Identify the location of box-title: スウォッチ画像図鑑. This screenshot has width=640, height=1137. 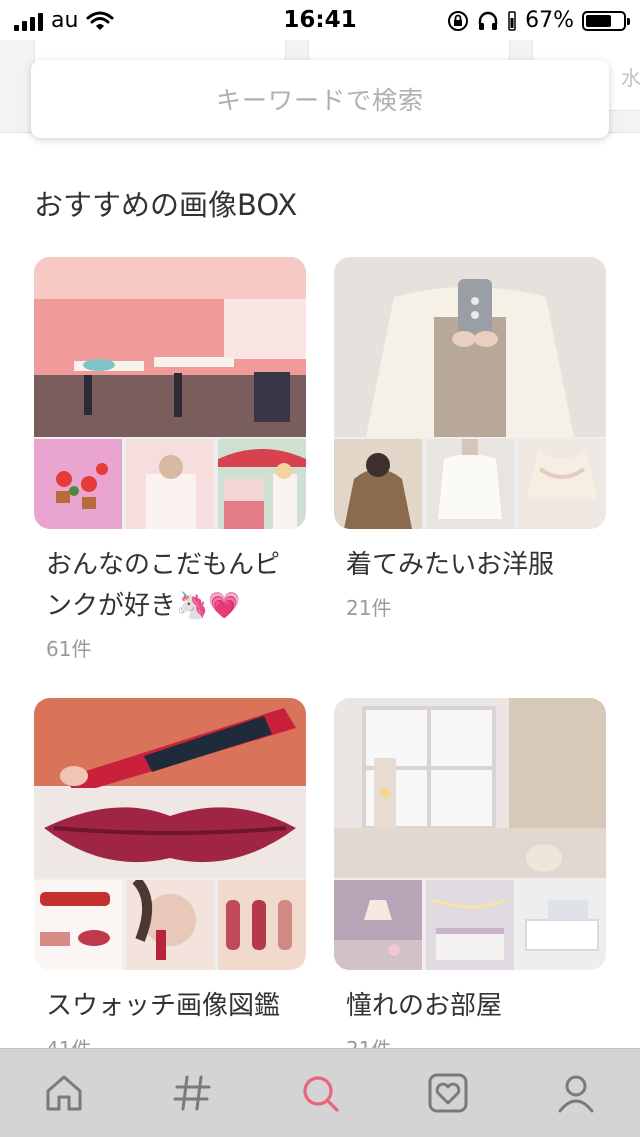
(170, 1006).